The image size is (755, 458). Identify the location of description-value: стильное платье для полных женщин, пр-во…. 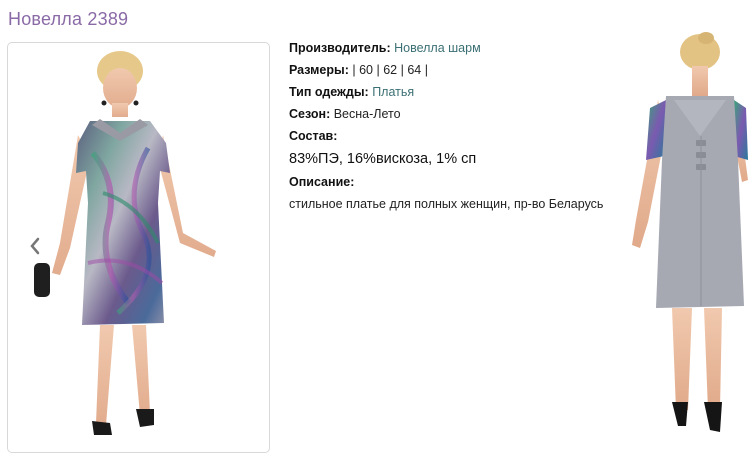
(446, 204).